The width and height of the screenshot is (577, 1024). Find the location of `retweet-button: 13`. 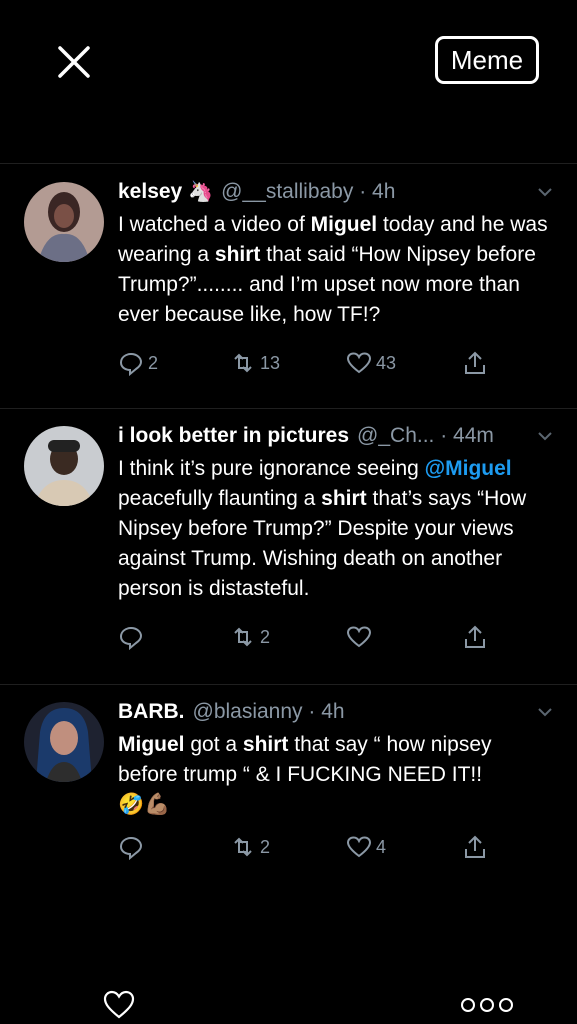

retweet-button: 13 is located at coordinates (255, 363).